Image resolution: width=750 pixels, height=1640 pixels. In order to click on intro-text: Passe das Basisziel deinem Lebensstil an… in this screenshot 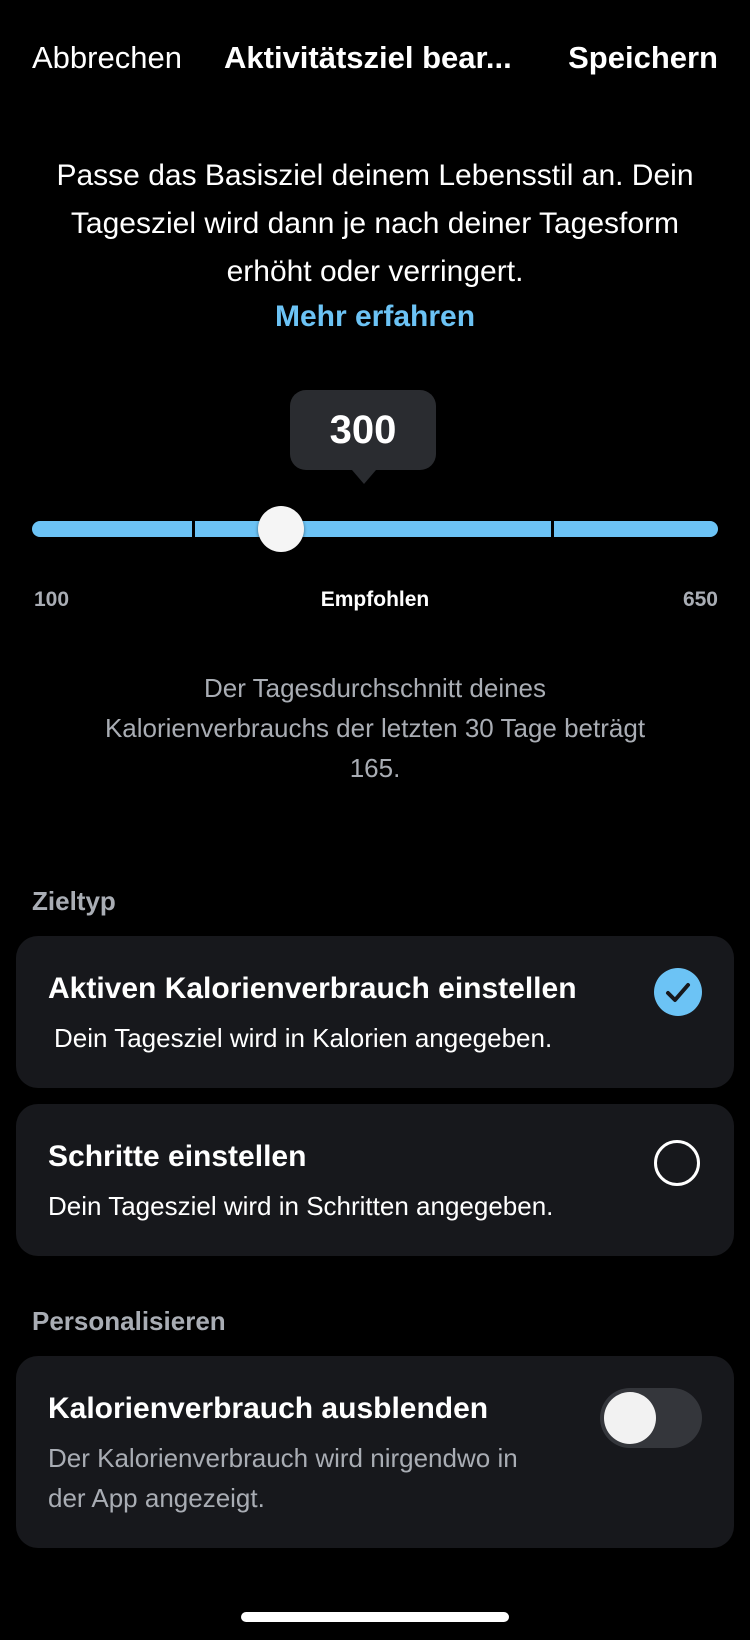, I will do `click(375, 223)`.